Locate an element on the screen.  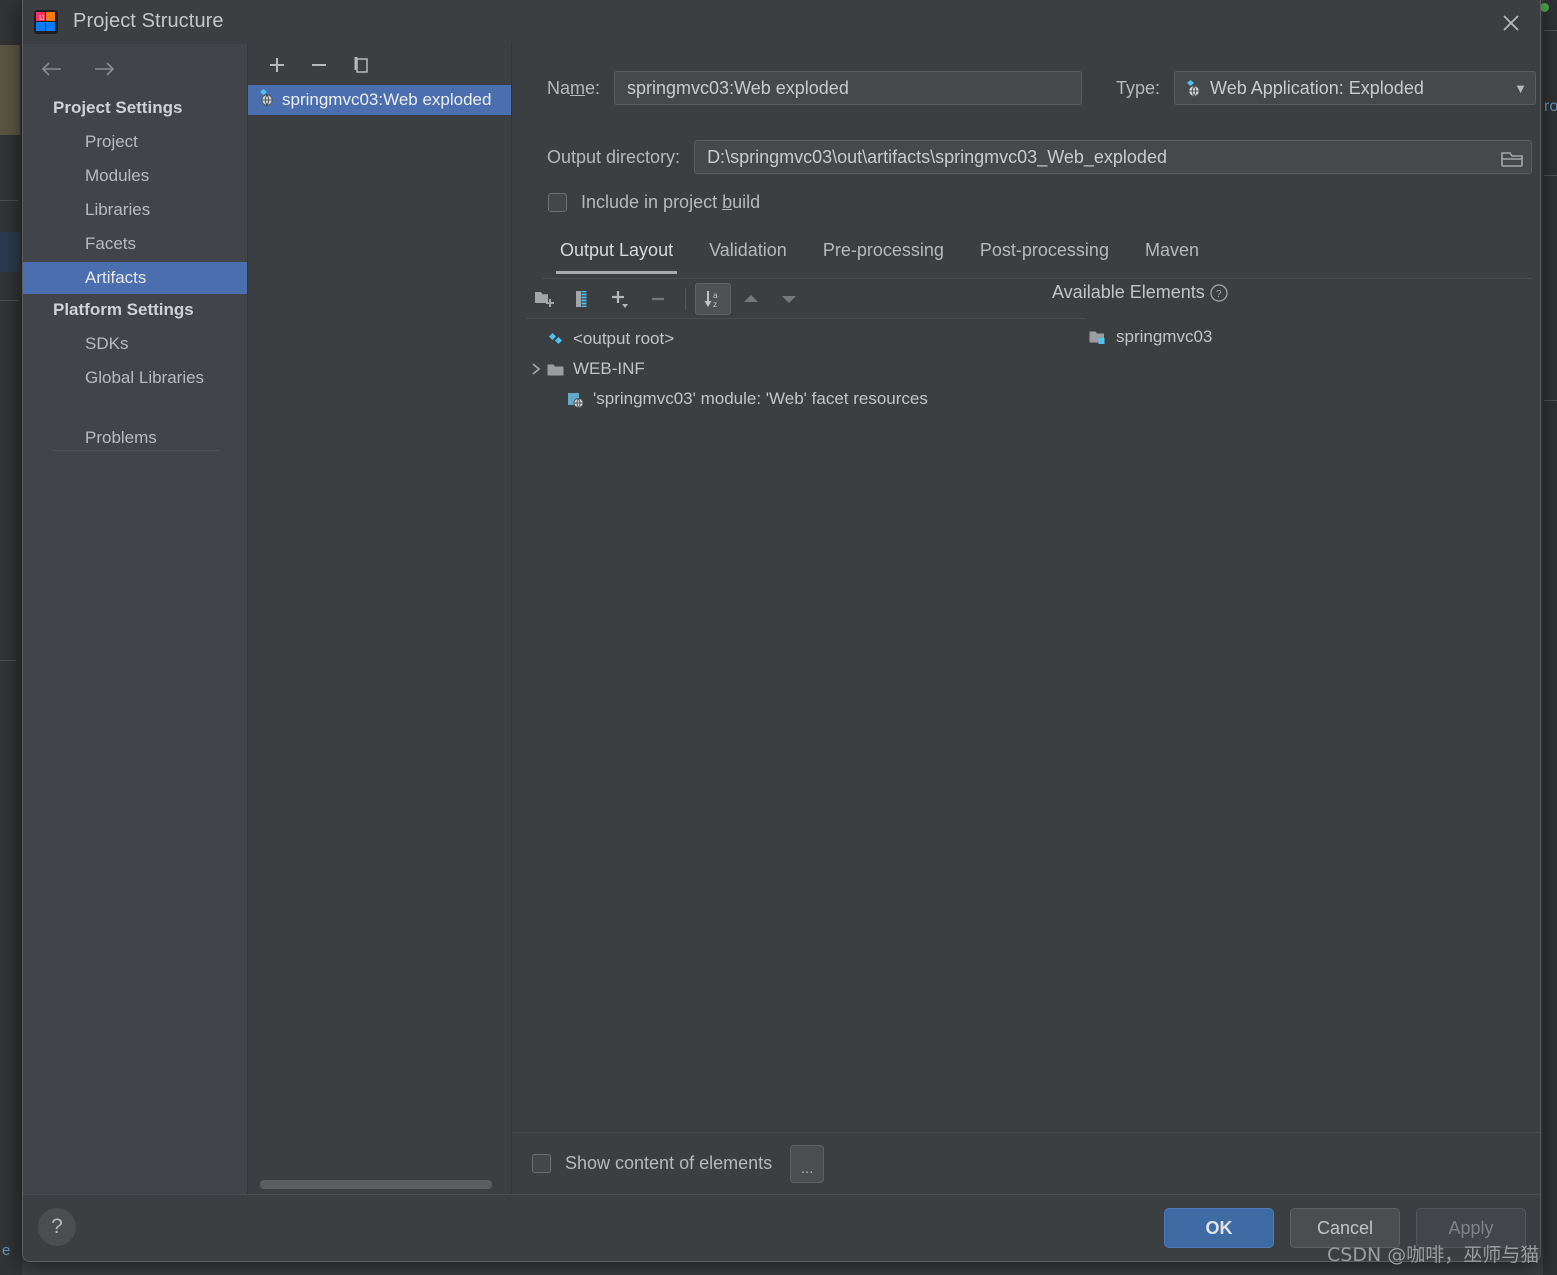
ide-gutter-highlight is located at coordinates (10, 90).